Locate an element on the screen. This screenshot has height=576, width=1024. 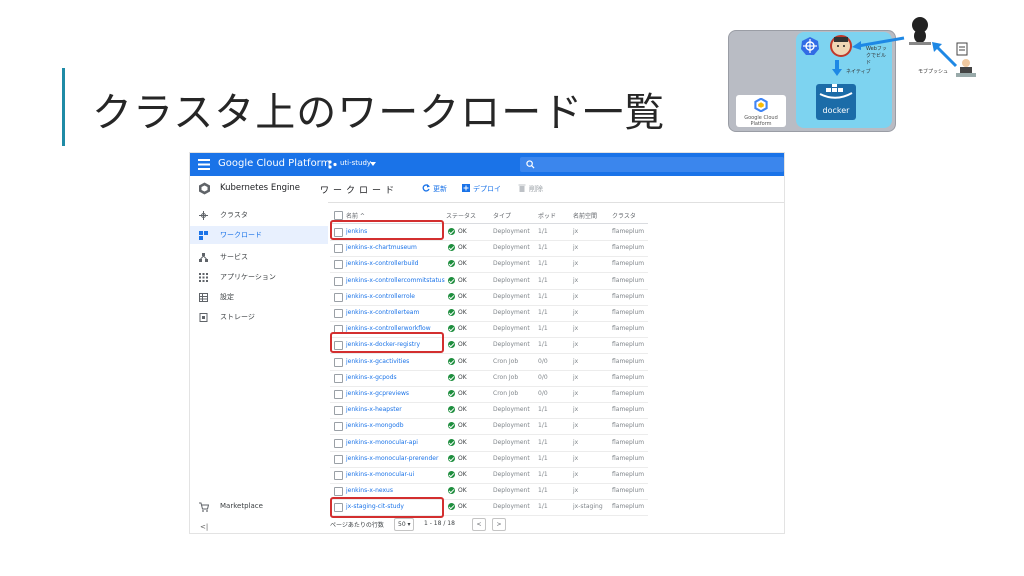
search-bar is located at coordinates (652, 164).